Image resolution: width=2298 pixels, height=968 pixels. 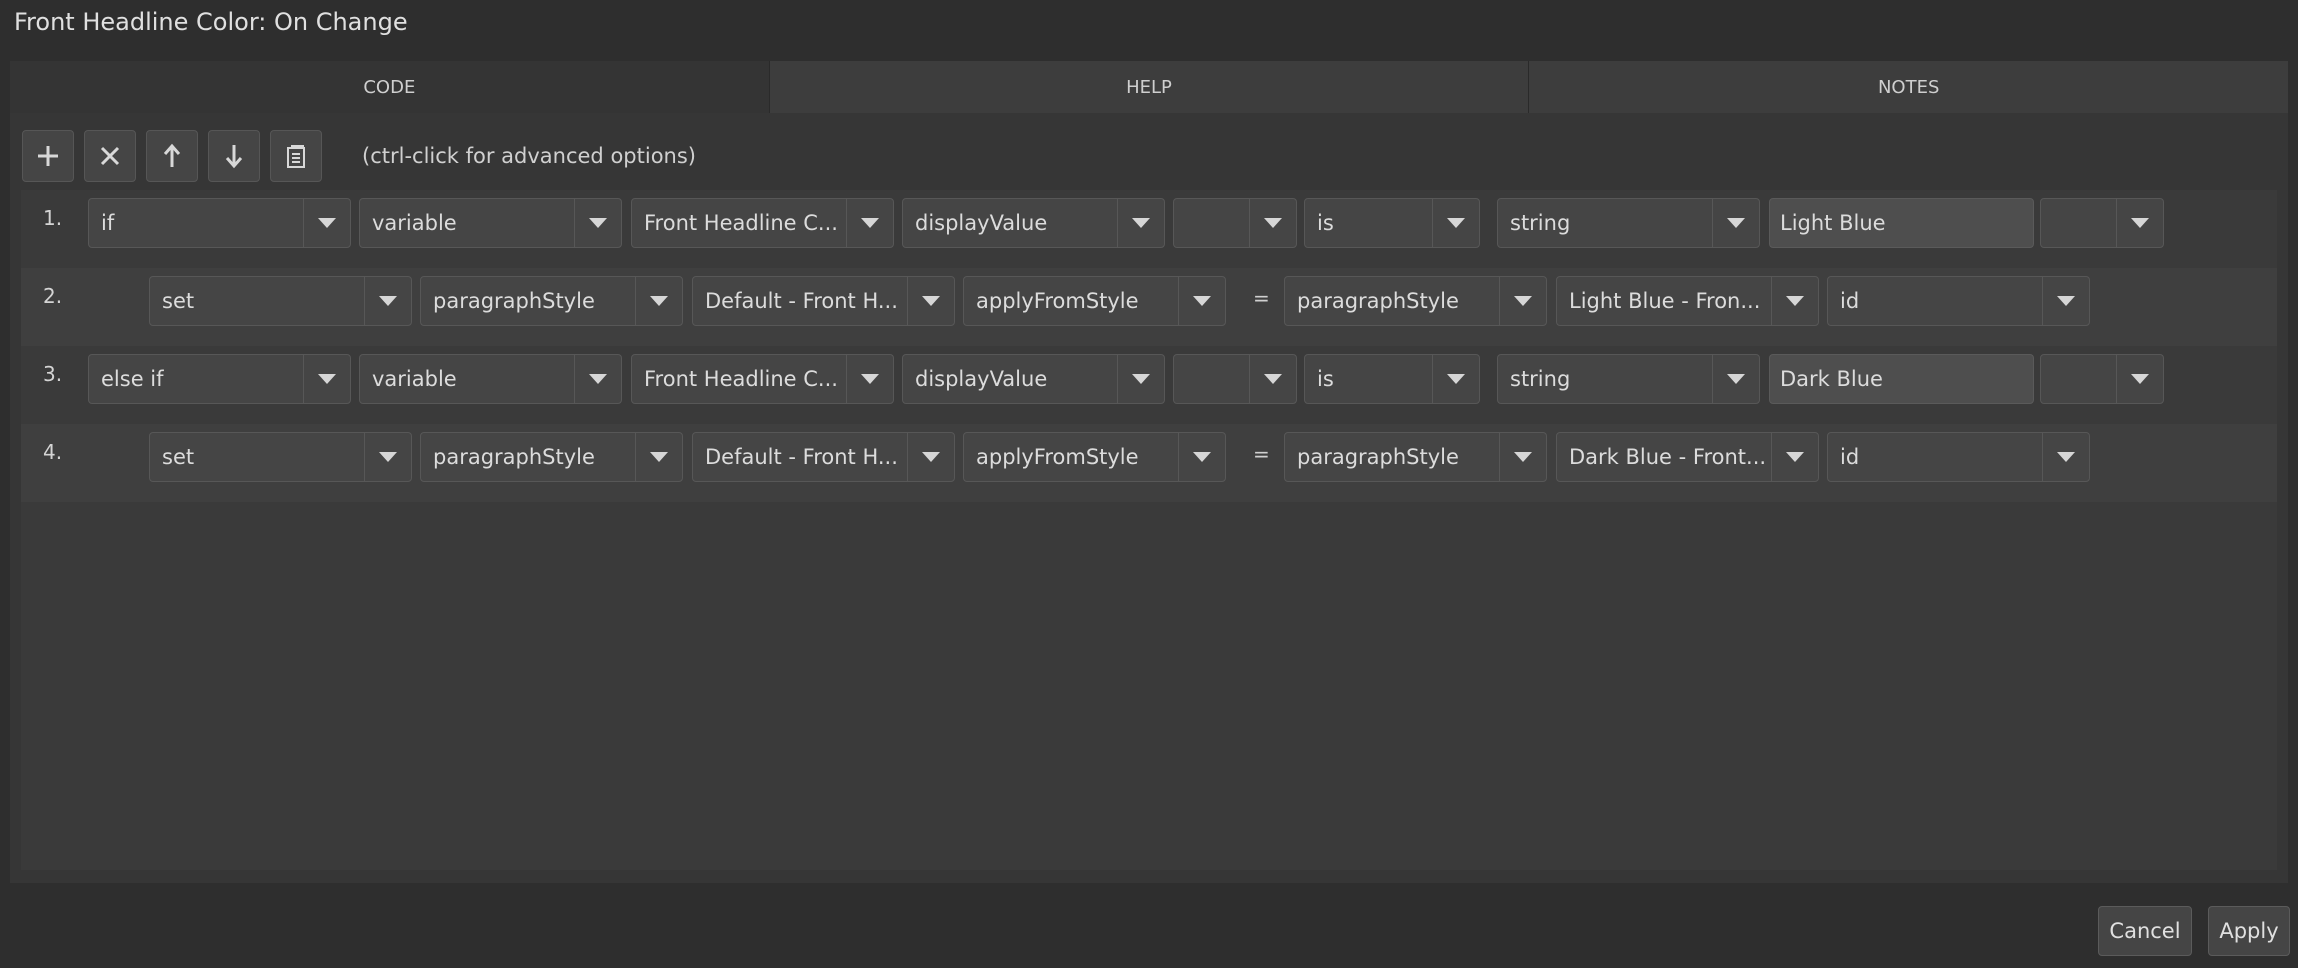 I want to click on close-icon, so click(x=110, y=156).